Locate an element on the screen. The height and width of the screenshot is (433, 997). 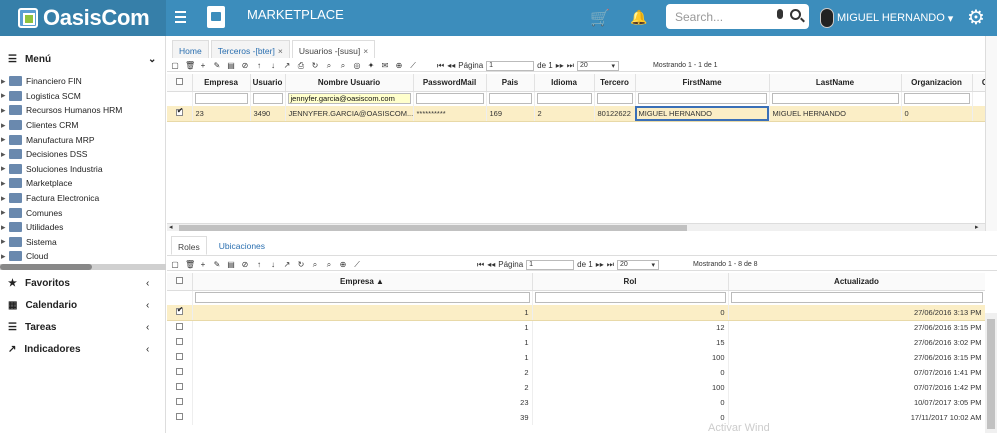
arrow-up-icon: ↑ is located at coordinates (259, 65).